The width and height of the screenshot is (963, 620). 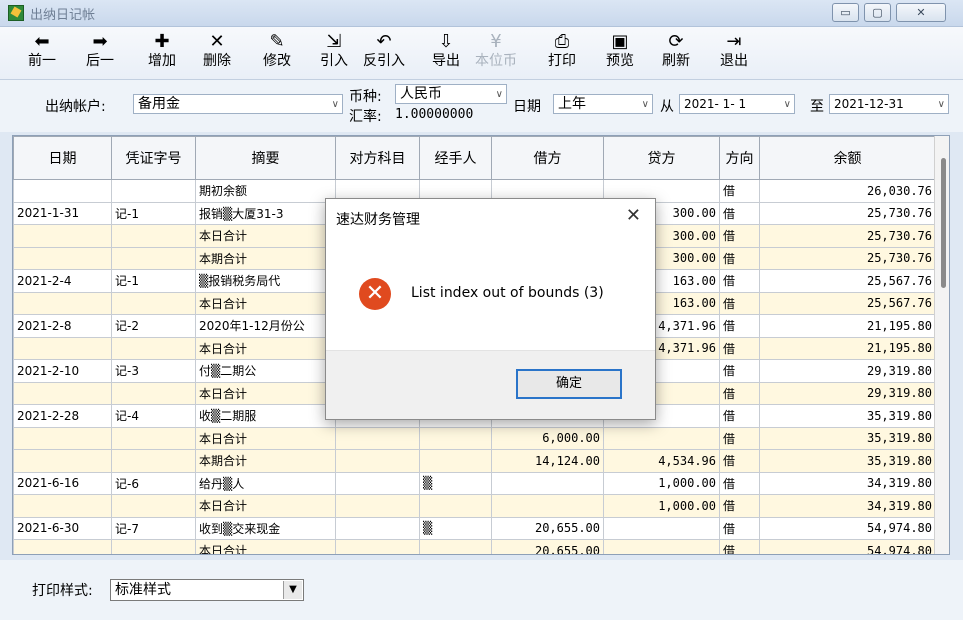 I want to click on toolbar-label: 本位币, so click(x=496, y=61).